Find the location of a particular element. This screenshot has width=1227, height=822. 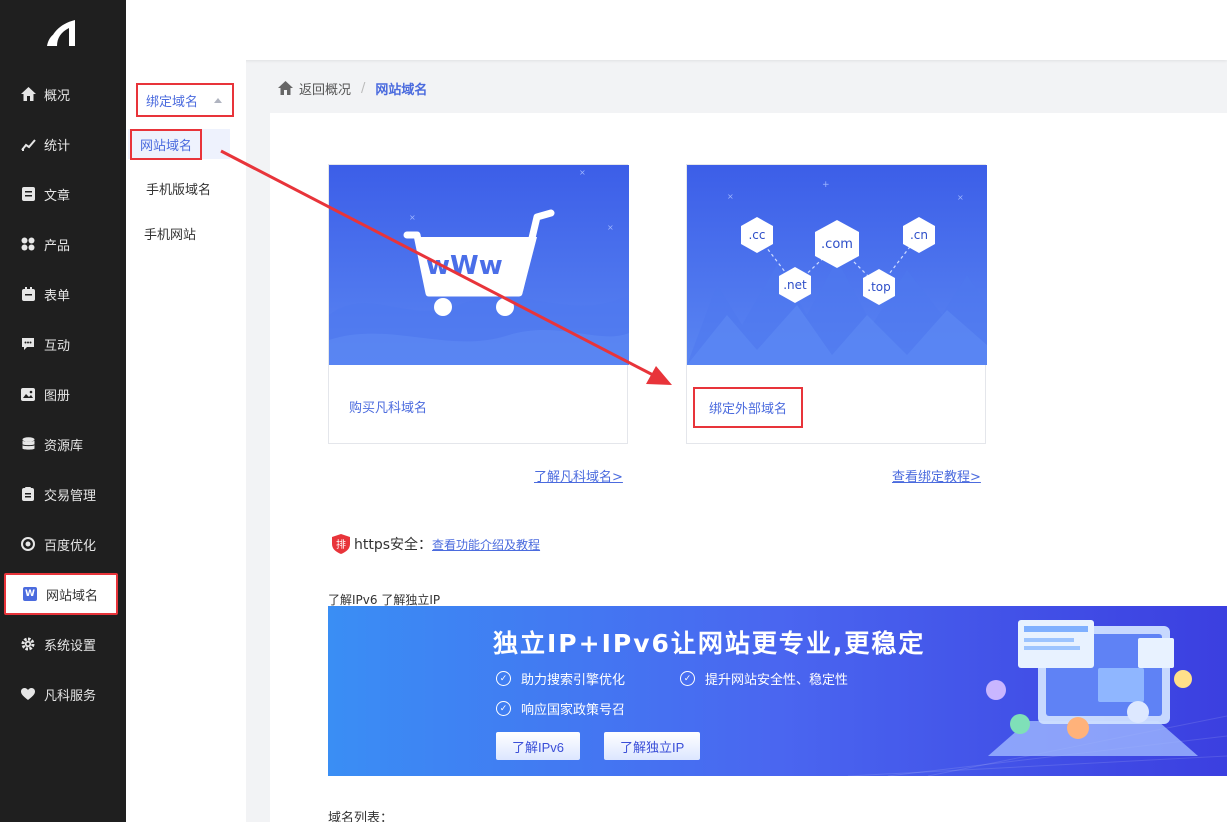

https-tutorial-link: 查看功能介绍及教程 is located at coordinates (486, 544).